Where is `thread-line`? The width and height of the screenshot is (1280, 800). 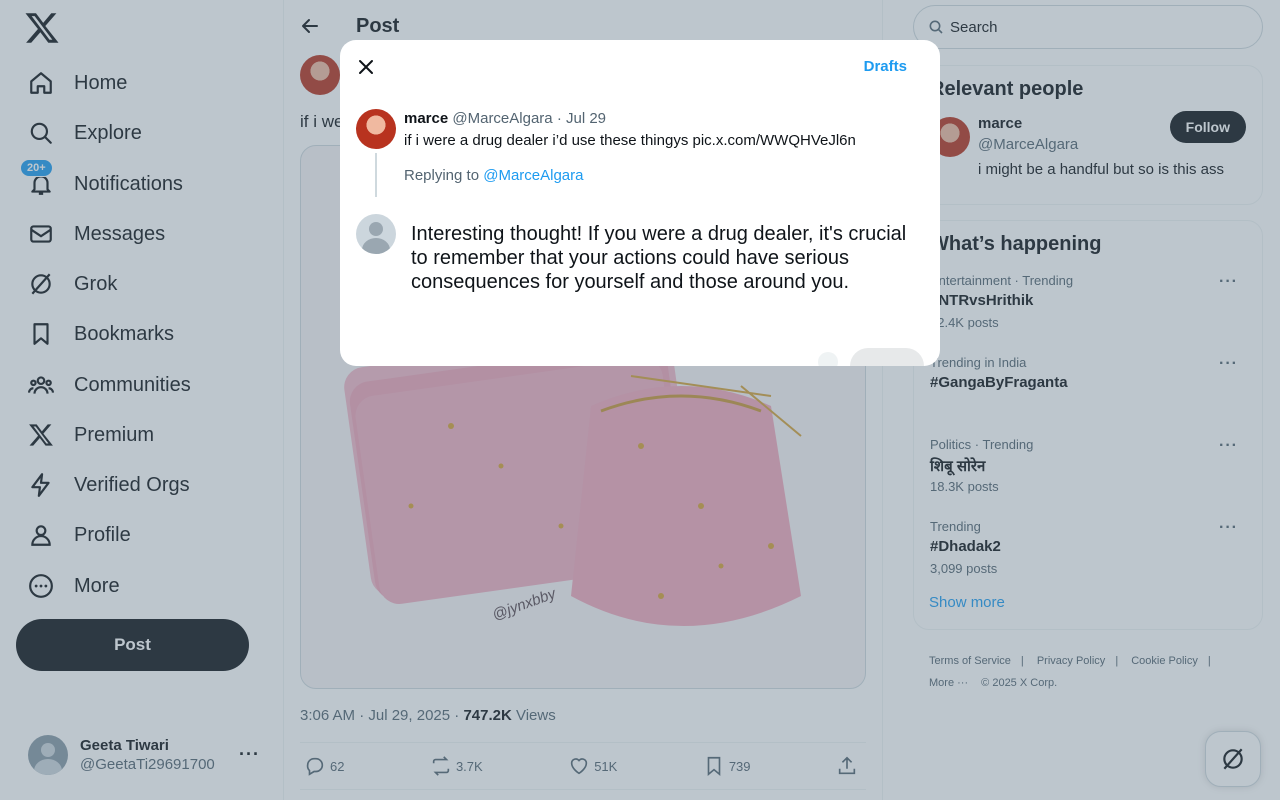
thread-line is located at coordinates (376, 175).